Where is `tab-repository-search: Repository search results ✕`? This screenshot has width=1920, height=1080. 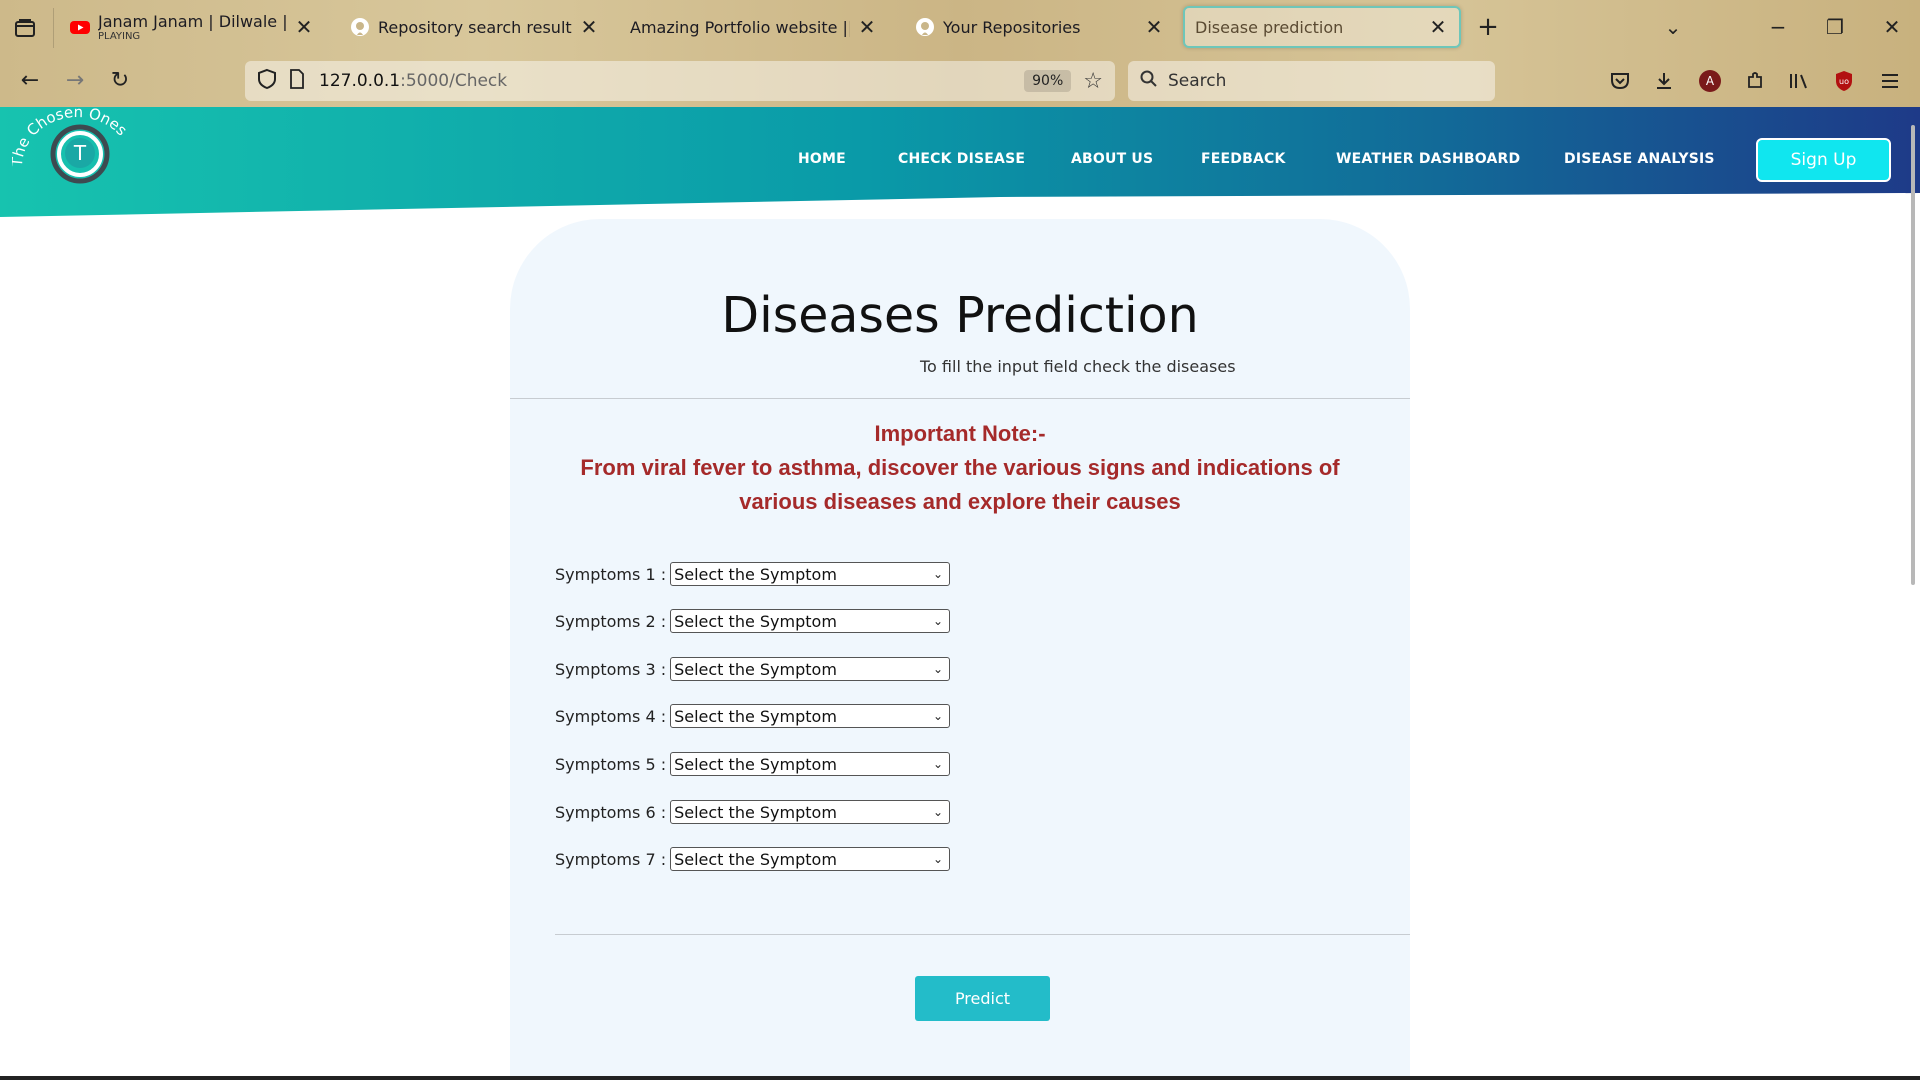 tab-repository-search: Repository search results ✕ is located at coordinates (475, 27).